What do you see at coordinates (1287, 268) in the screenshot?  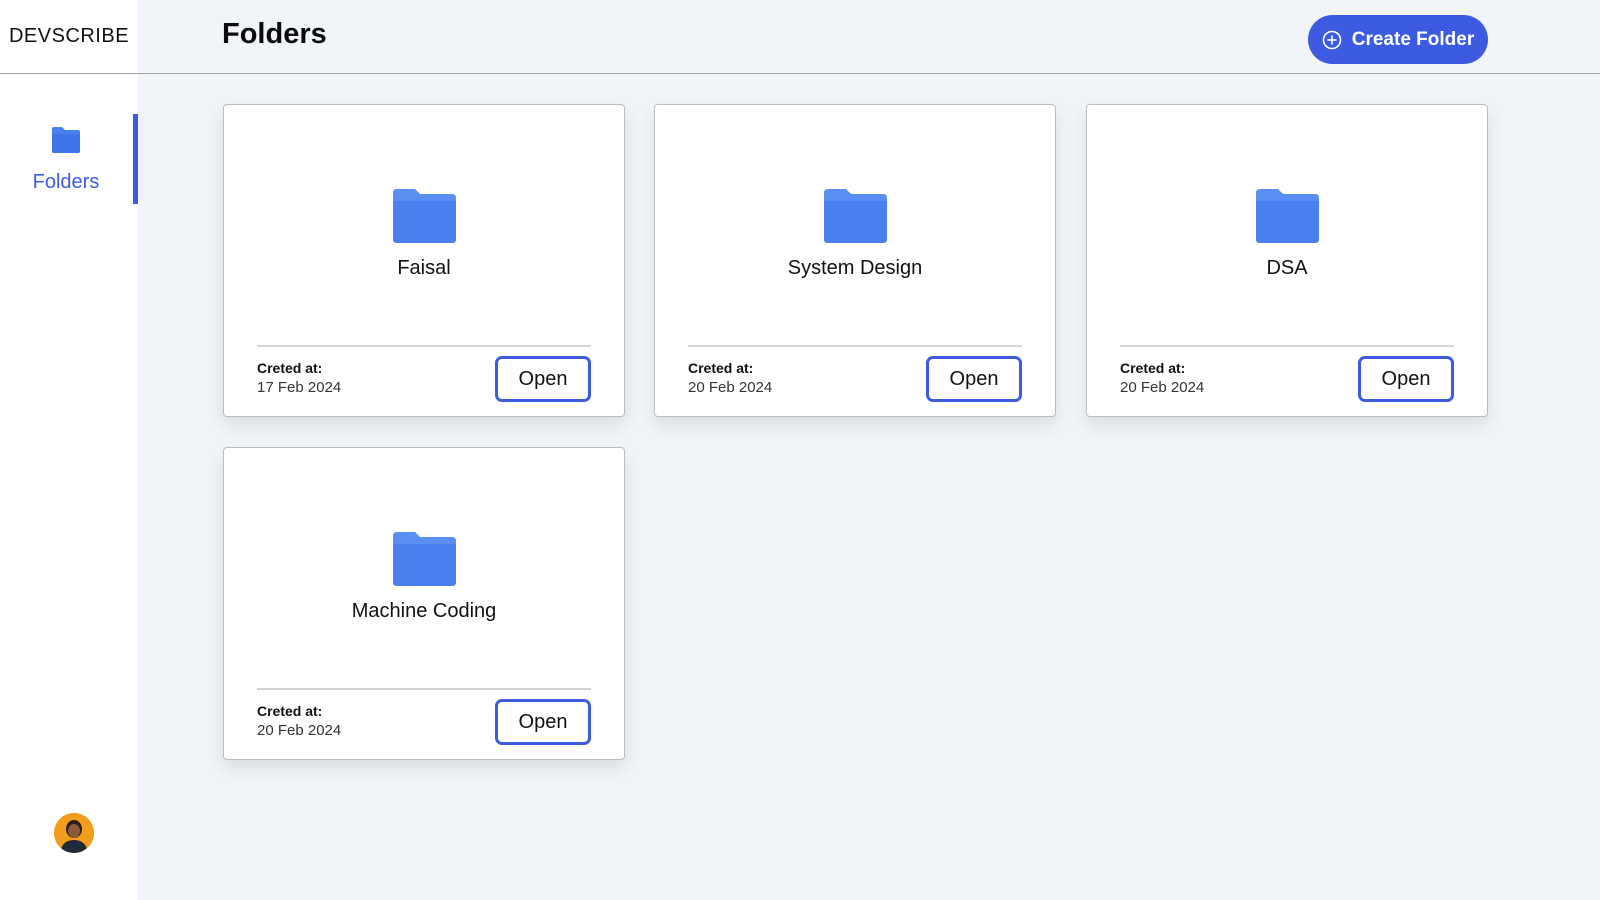 I see `folder-name: DSA` at bounding box center [1287, 268].